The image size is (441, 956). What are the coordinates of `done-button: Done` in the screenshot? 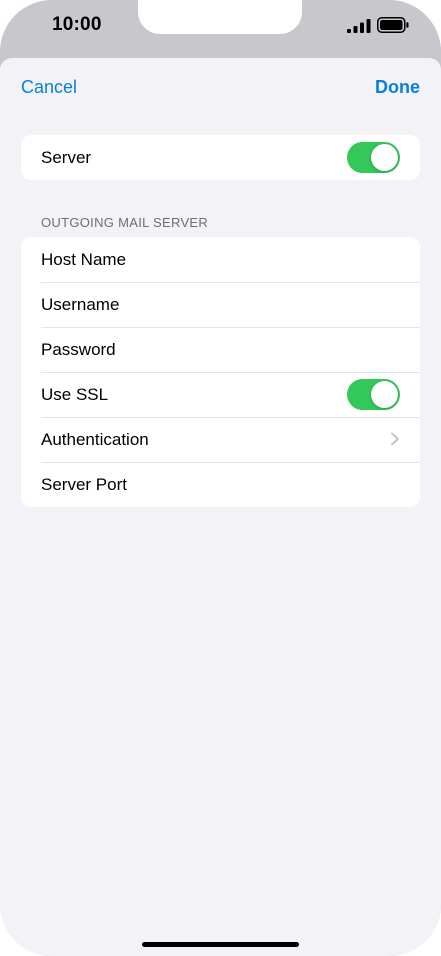 It's located at (397, 87).